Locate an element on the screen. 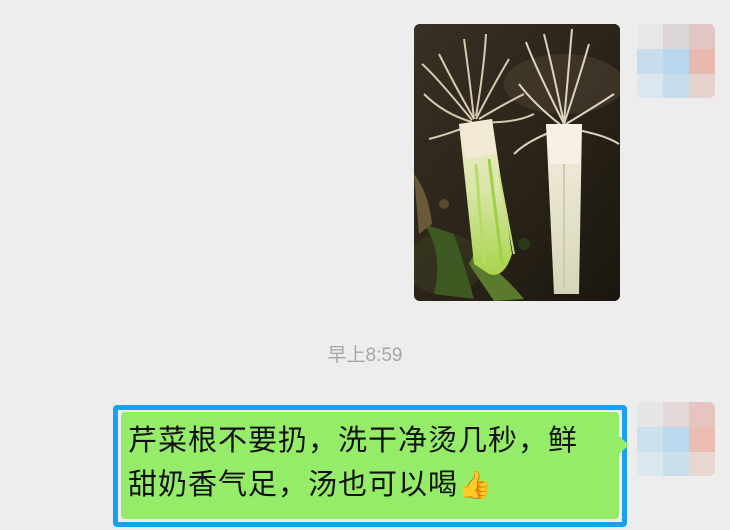 This screenshot has height=530, width=730. message-line-2: 甜奶香气足，汤也可以喝👍 is located at coordinates (310, 484).